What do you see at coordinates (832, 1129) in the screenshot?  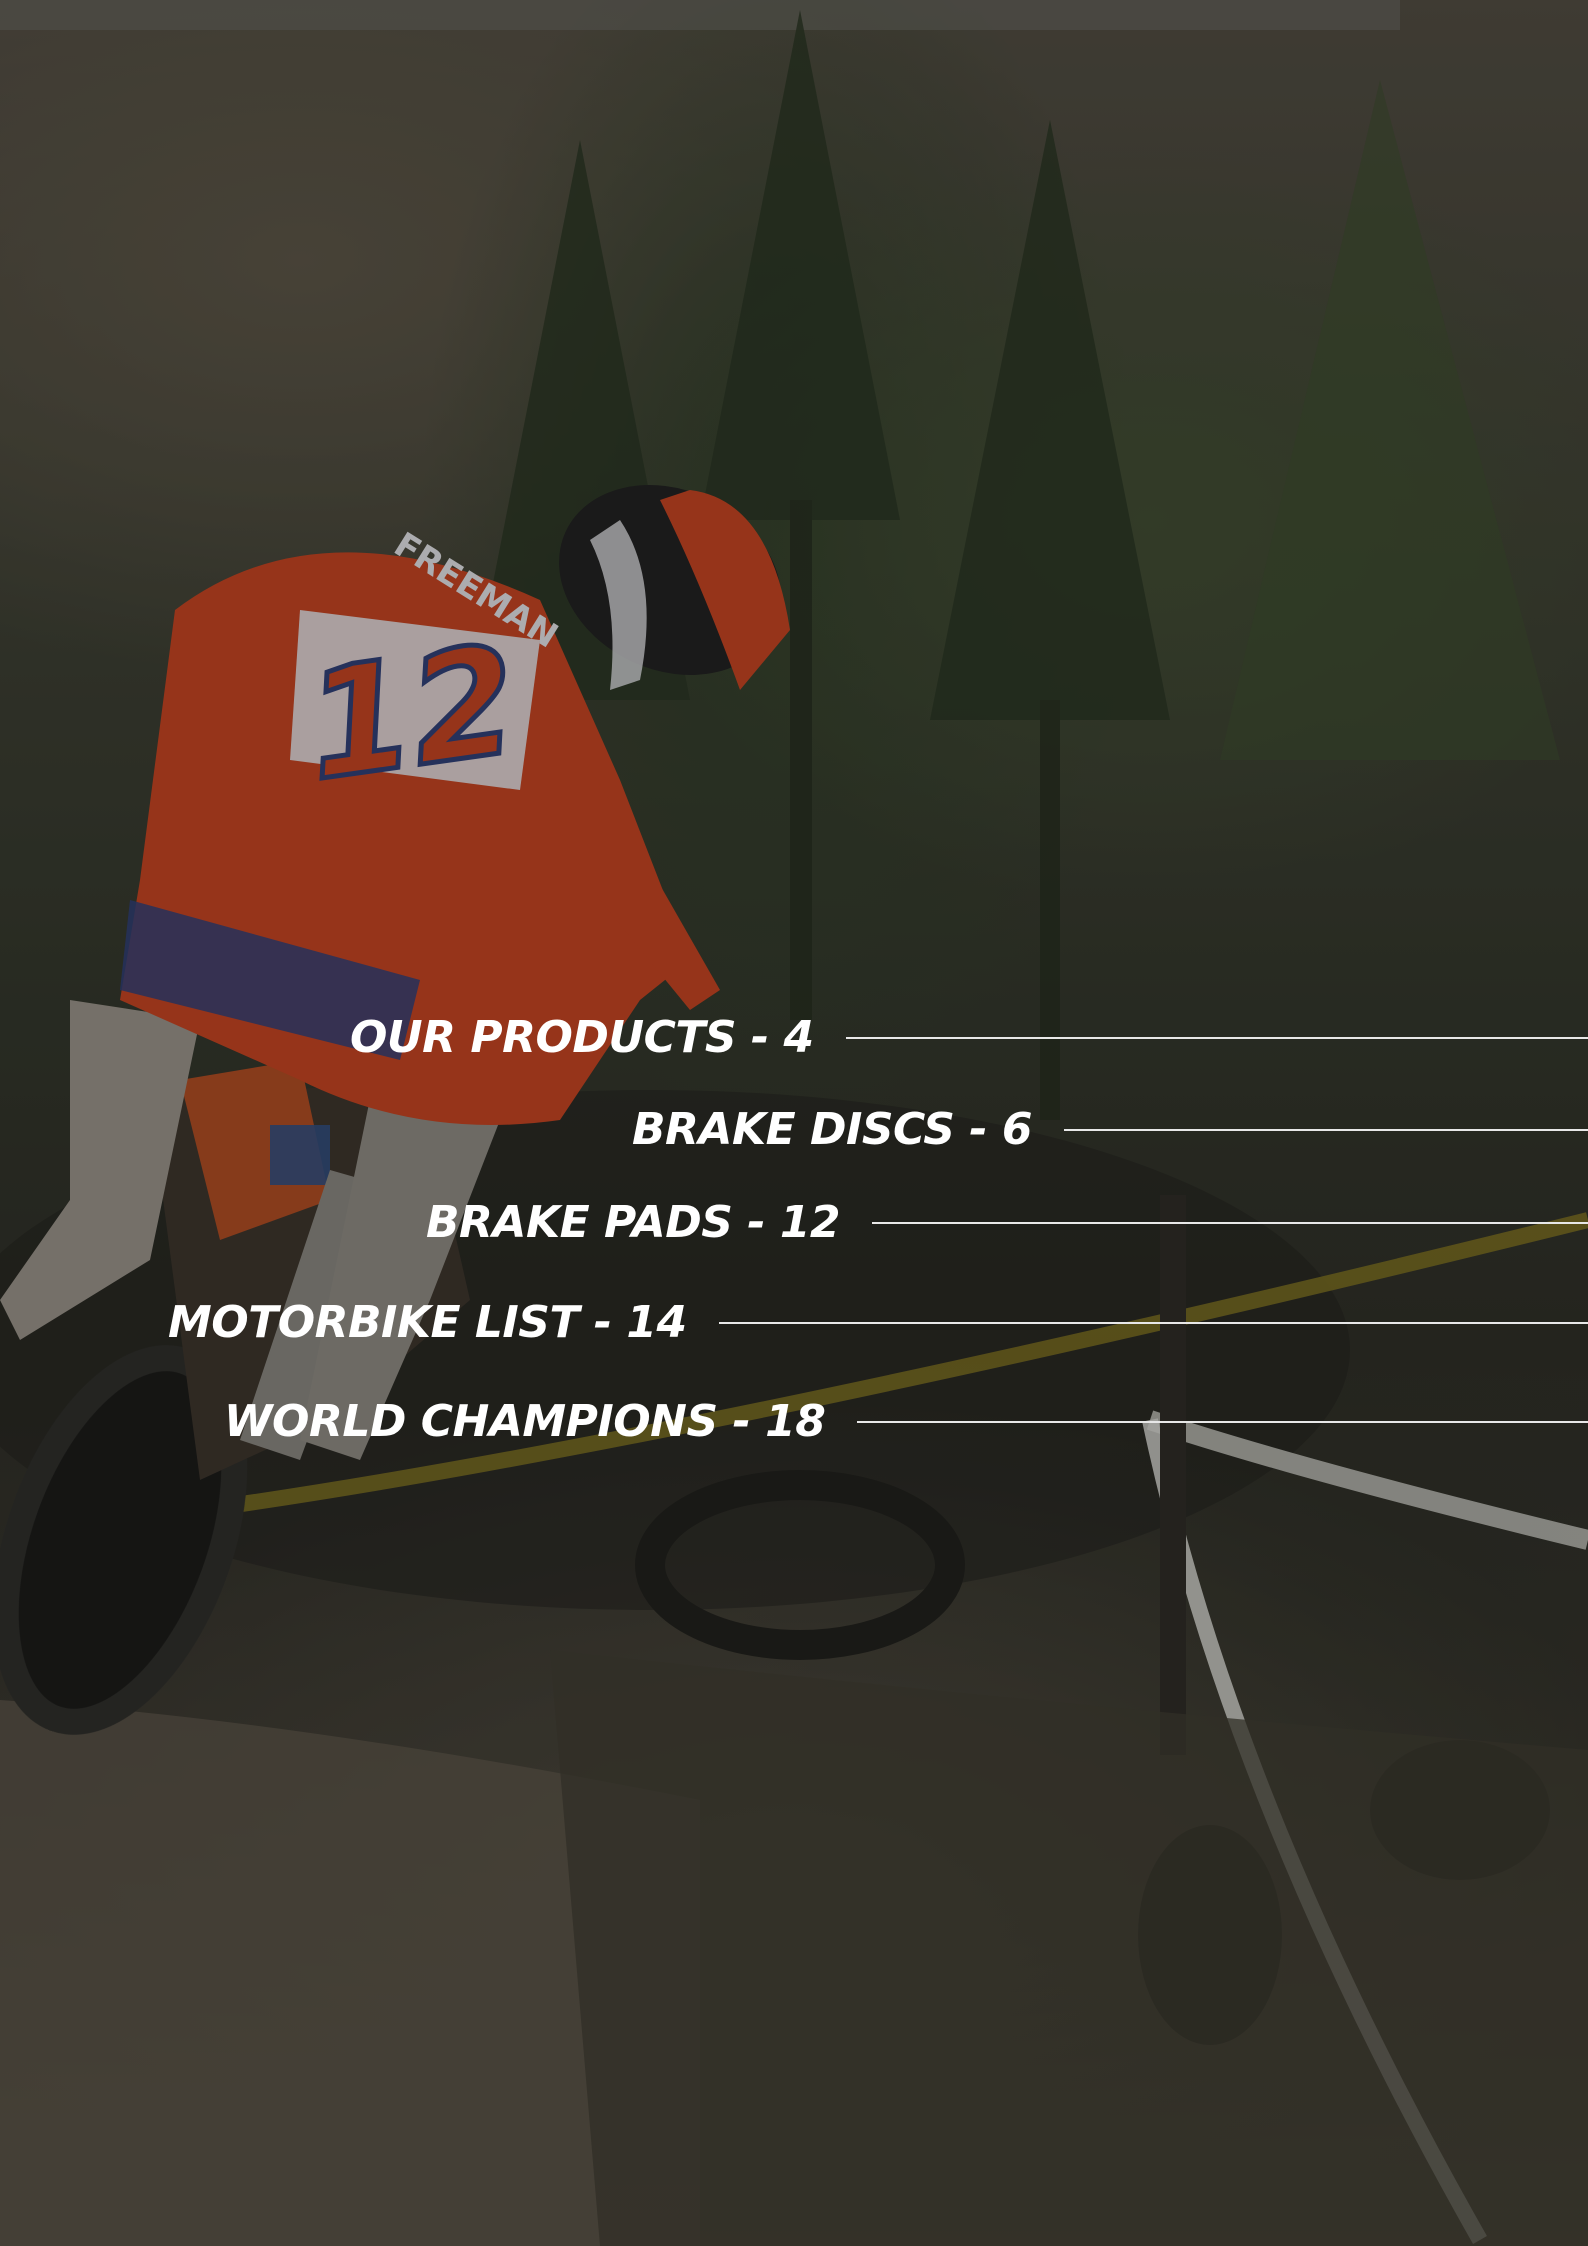 I see `toc-label: BRAKE DISCS - 6` at bounding box center [832, 1129].